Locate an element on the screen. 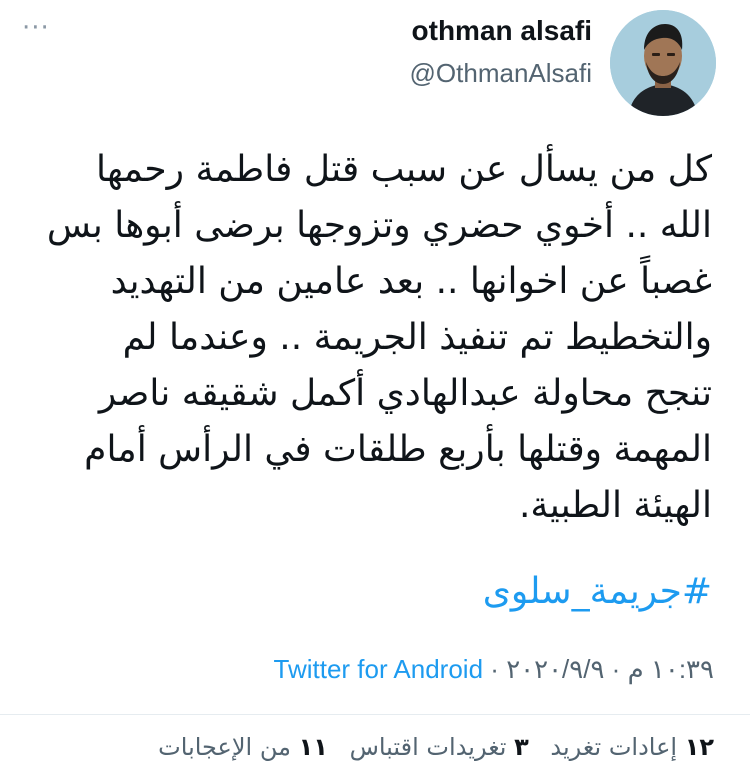 Image resolution: width=750 pixels, height=767 pixels. retweets-stat: ١٢ إعادات تغريد is located at coordinates (628, 747).